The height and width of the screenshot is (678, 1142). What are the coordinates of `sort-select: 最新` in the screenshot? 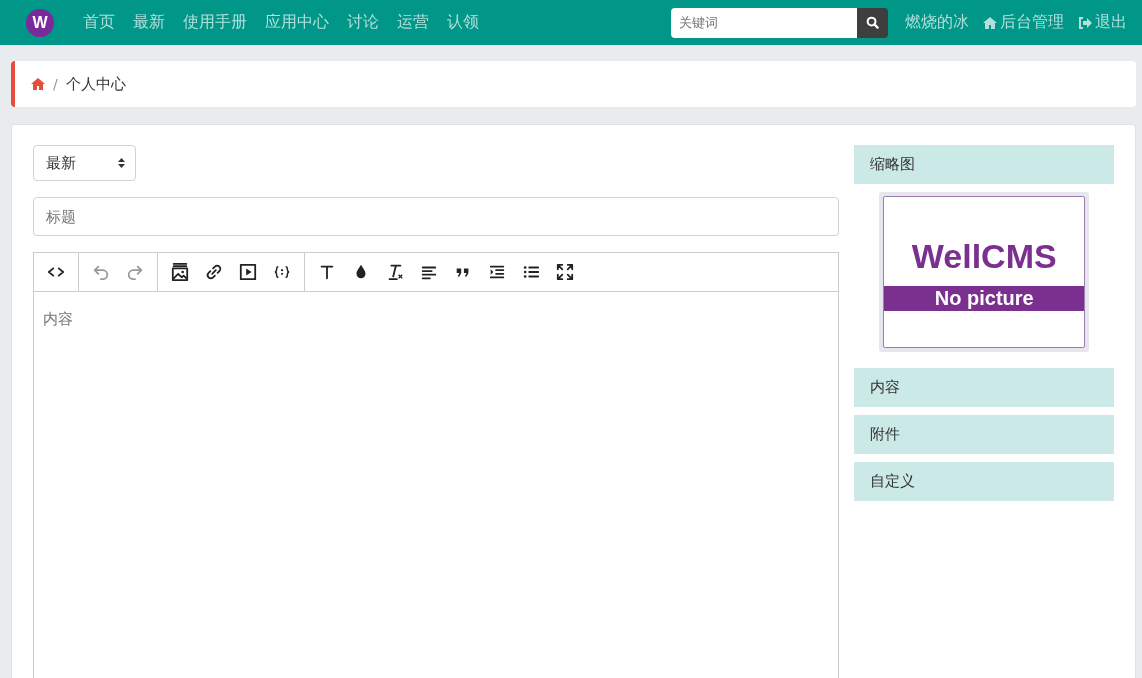 It's located at (84, 163).